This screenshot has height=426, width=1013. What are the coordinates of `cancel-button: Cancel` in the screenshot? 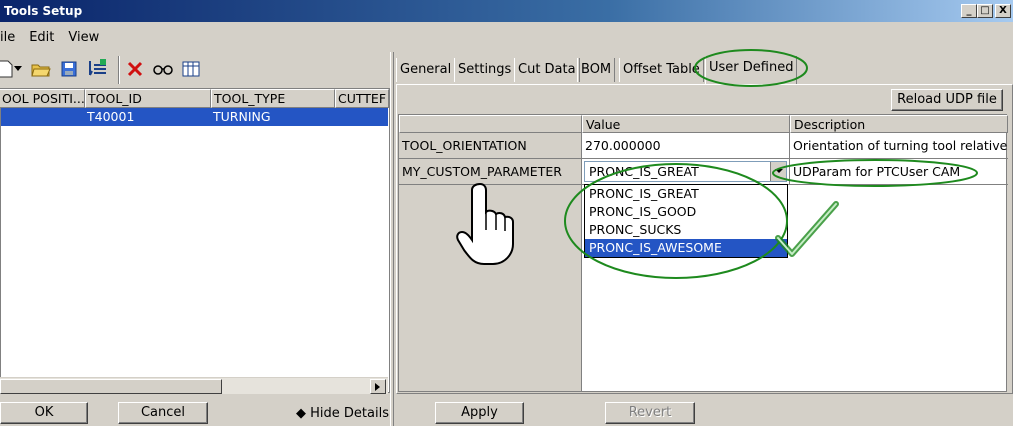 It's located at (163, 413).